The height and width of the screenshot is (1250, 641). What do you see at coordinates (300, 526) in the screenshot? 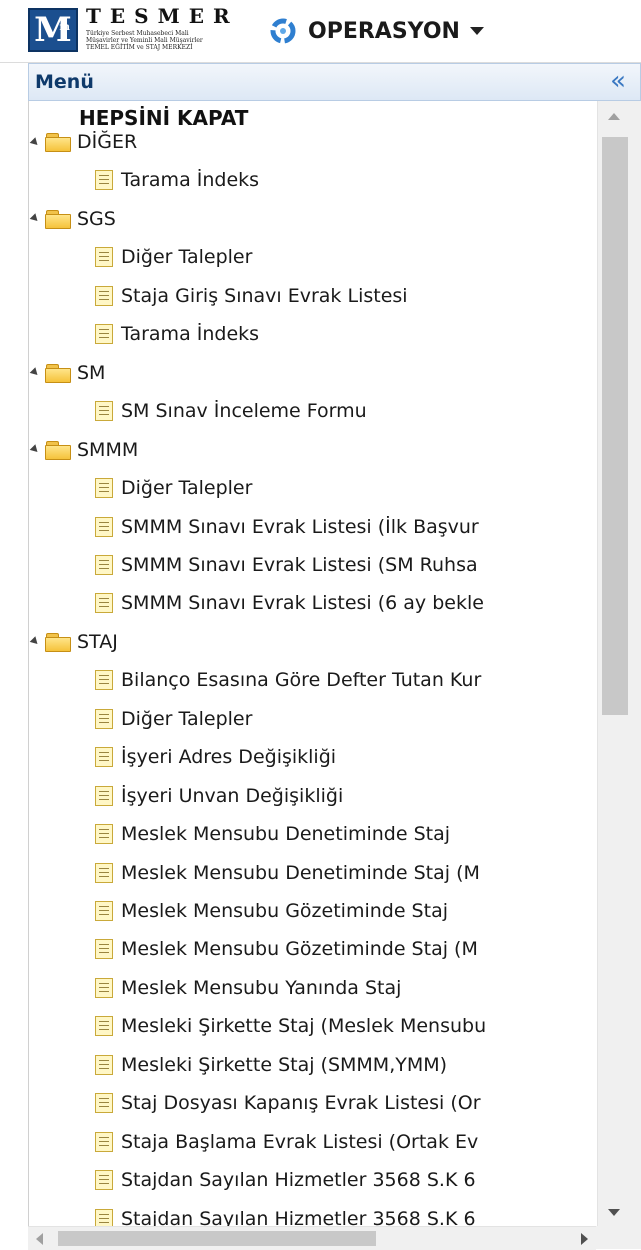
I see `tree-item-label: SMMM Sınavı Evrak Listesi (İlk Başvur` at bounding box center [300, 526].